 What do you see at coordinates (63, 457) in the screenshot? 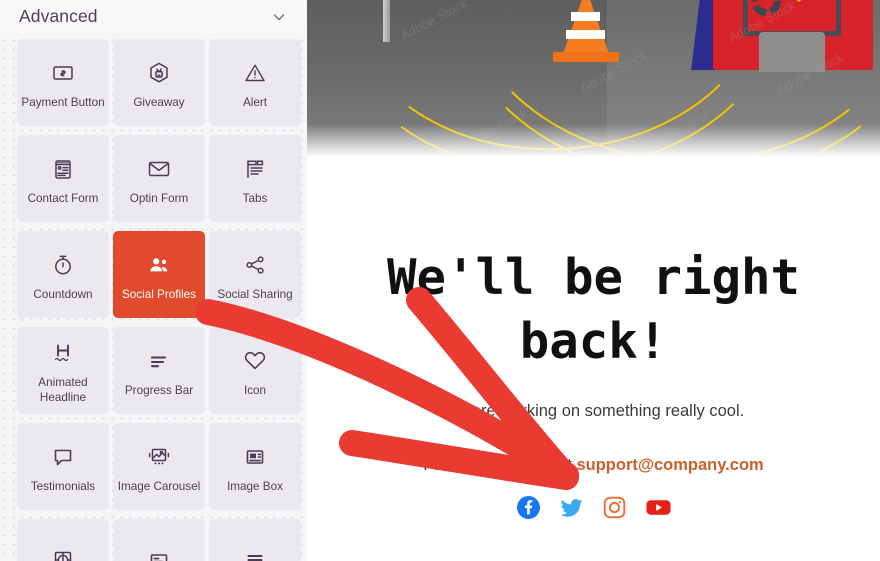
I see `testimonials-icon` at bounding box center [63, 457].